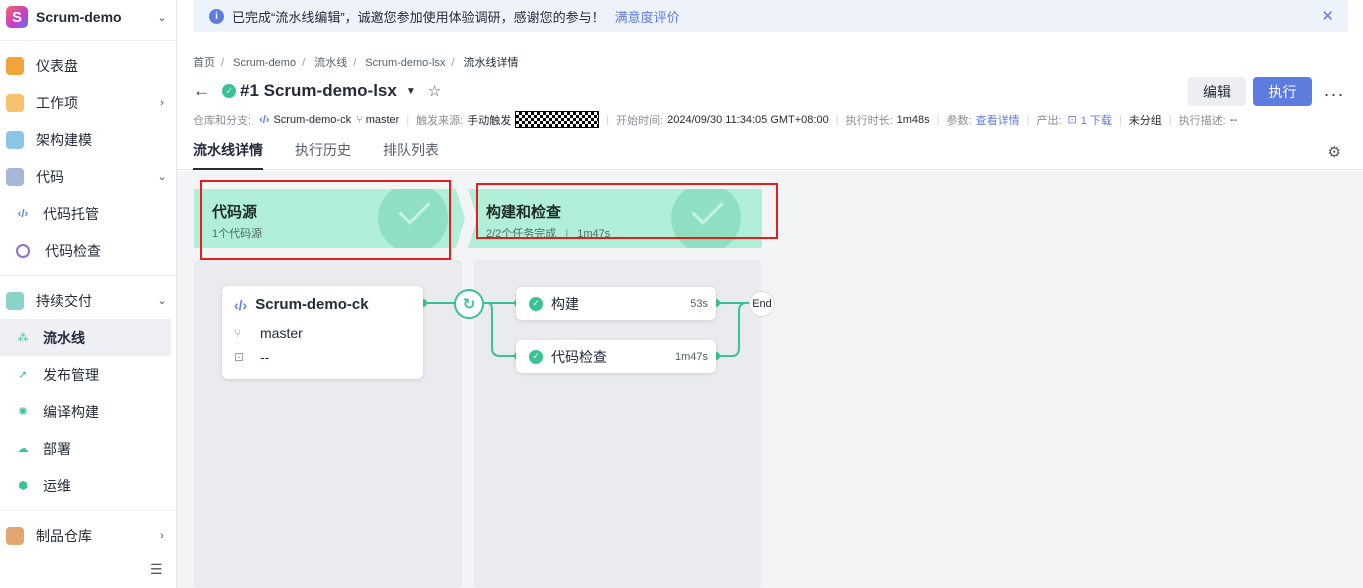 This screenshot has width=1363, height=588. I want to click on source-repo-name: Scrum-demo-ck, so click(312, 304).